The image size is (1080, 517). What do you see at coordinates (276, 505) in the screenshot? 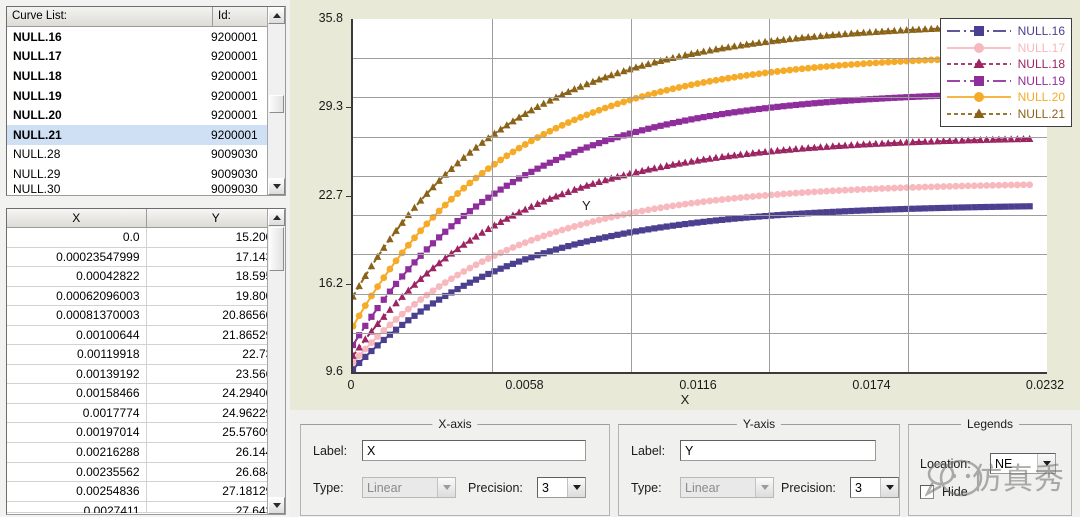
I see `xy-scroll-down-button` at bounding box center [276, 505].